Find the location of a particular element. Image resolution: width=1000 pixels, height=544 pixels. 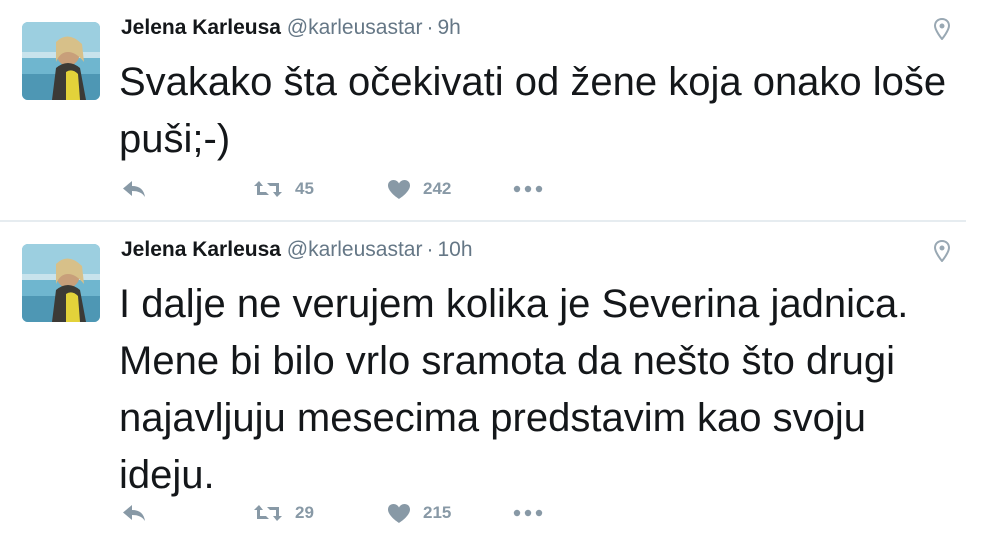

retweet-count: 45 is located at coordinates (304, 188).